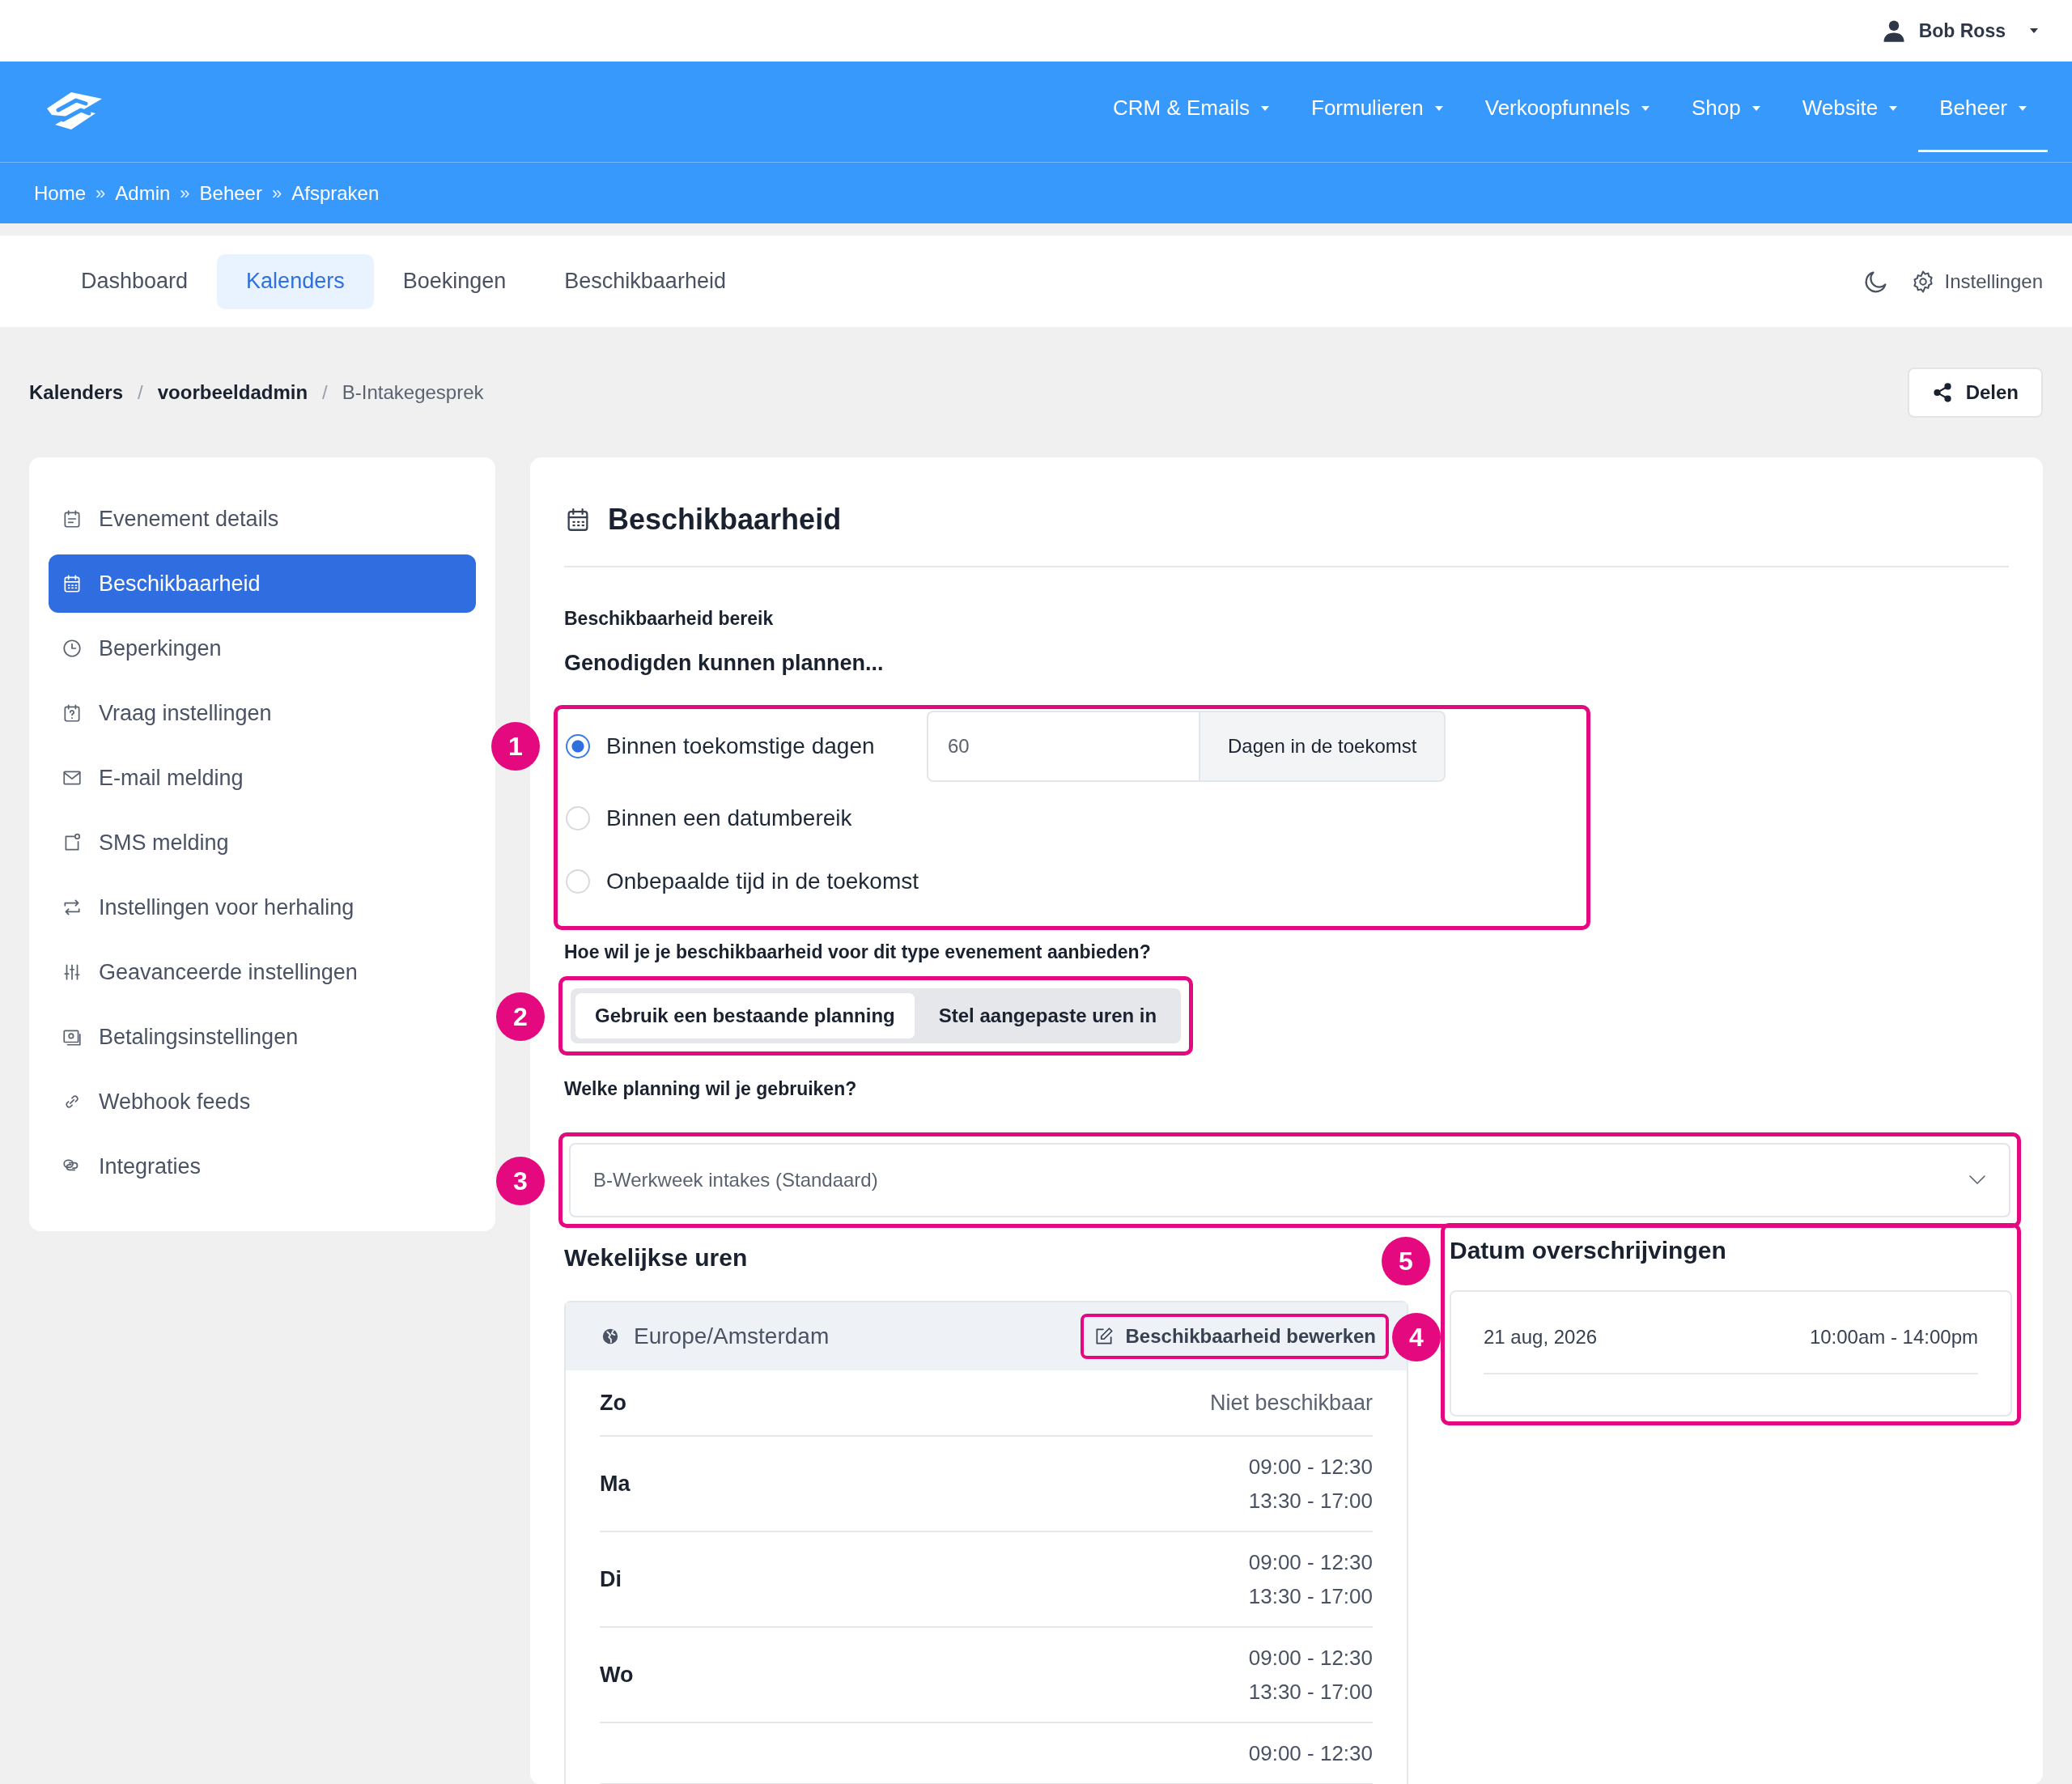 The height and width of the screenshot is (1784, 2072). I want to click on segment-option: Gebruik een bestaande planning, so click(745, 1016).